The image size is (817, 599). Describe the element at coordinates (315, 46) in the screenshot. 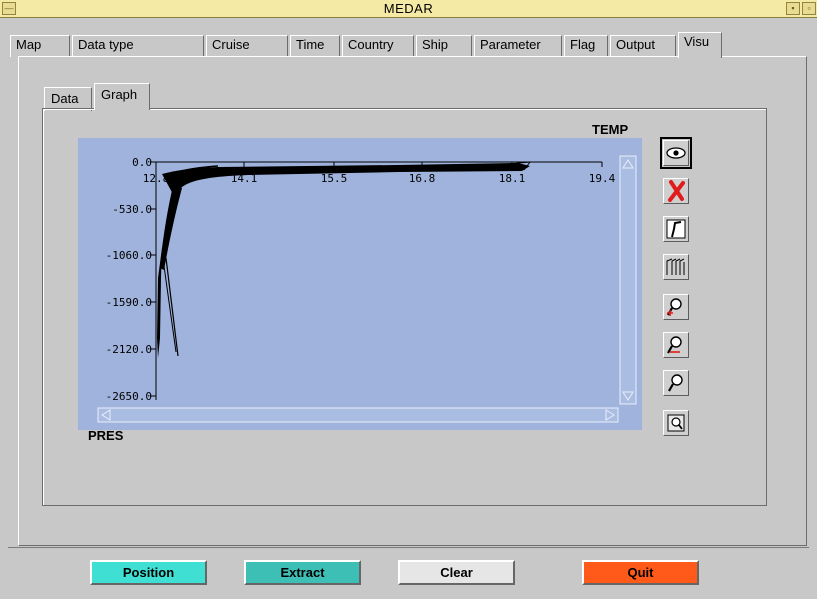

I see `tab-time: Time` at that location.